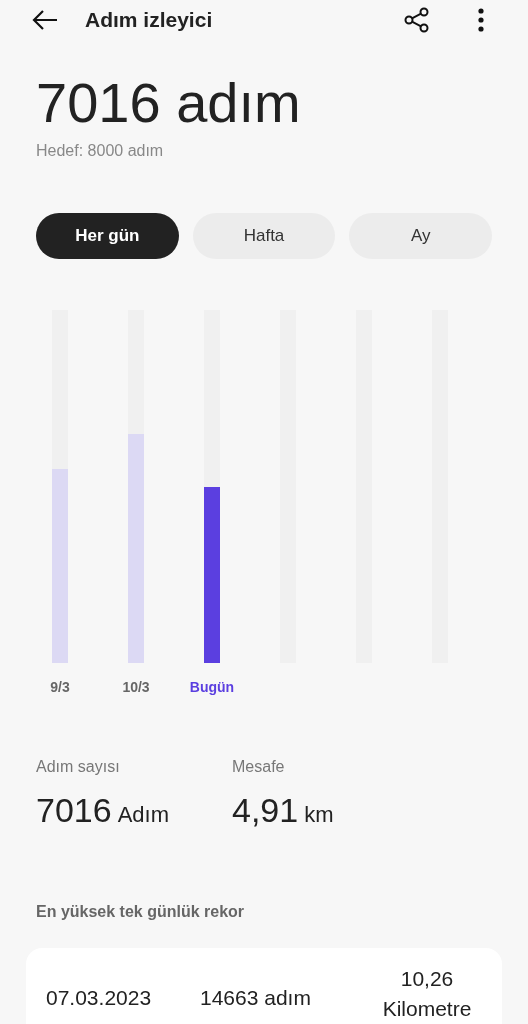 The height and width of the screenshot is (1024, 528). What do you see at coordinates (100, 151) in the screenshot?
I see `goal-text: Hedef: 8000 adım` at bounding box center [100, 151].